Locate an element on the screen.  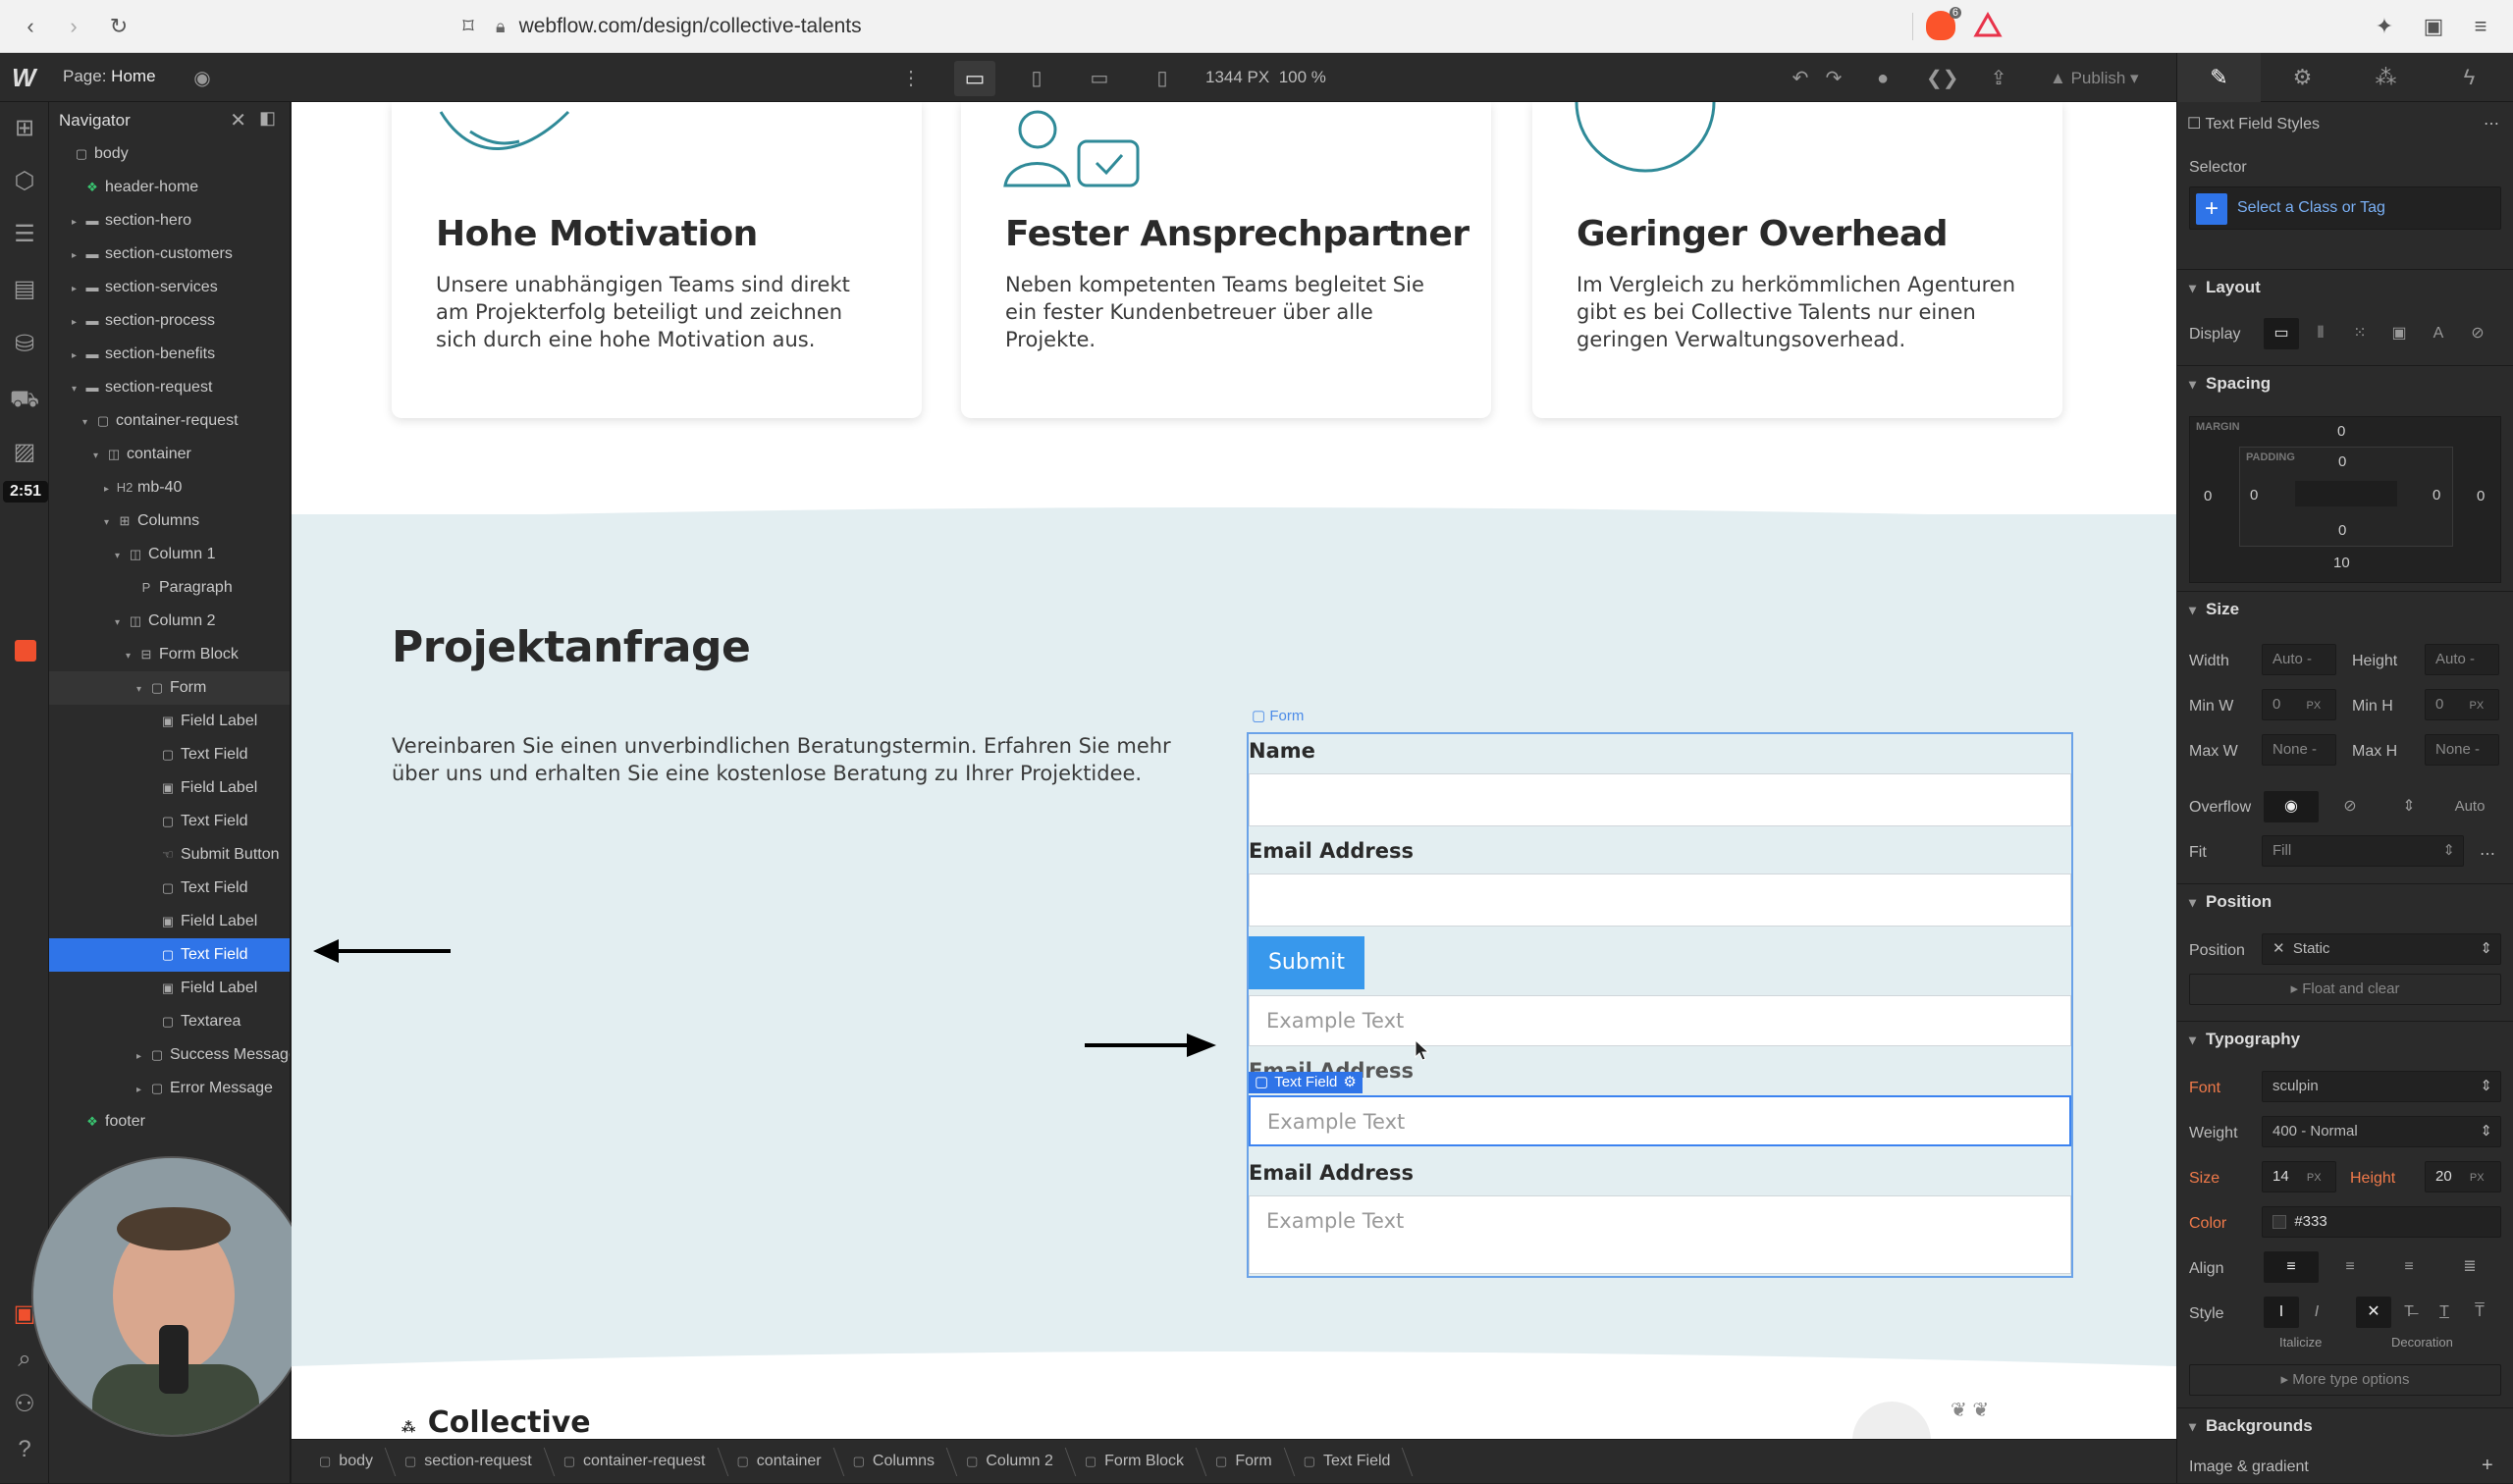
export-icon: ⇪ is located at coordinates (1999, 78).